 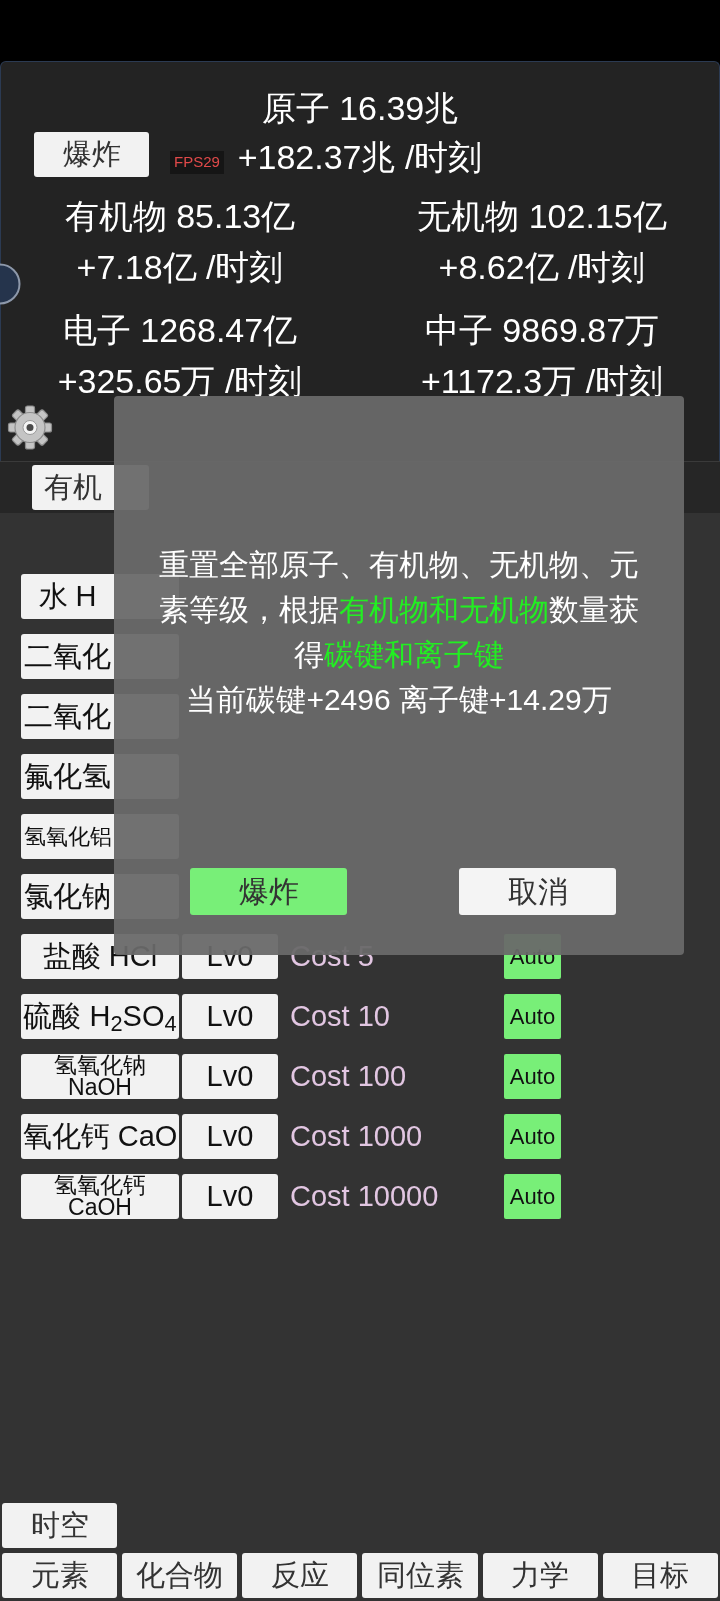 I want to click on resource-amount: 中子 9869.87万, so click(x=542, y=330).